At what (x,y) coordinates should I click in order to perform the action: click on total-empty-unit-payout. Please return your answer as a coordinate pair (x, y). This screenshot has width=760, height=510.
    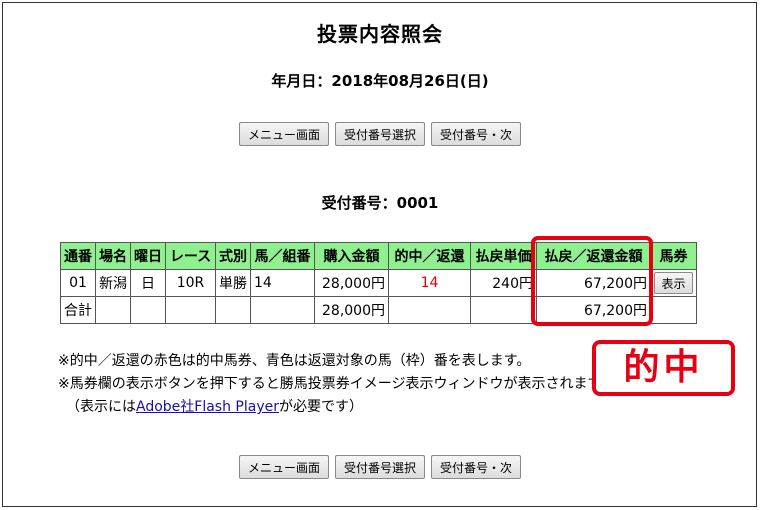
    Looking at the image, I should click on (503, 310).